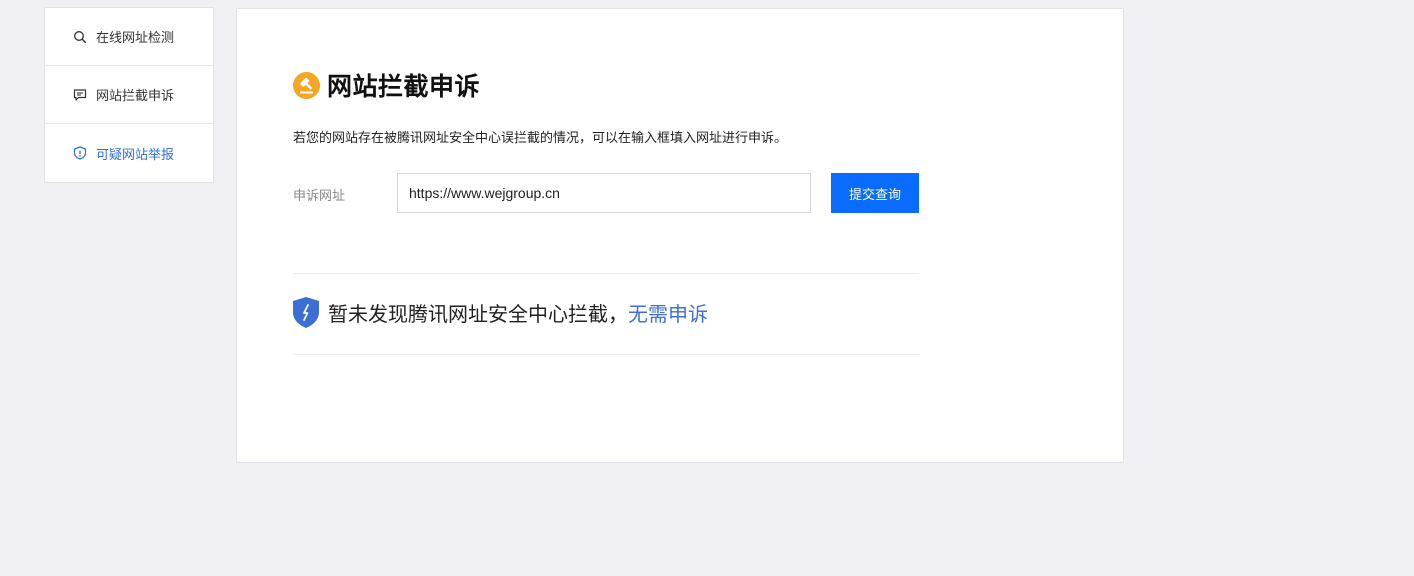  Describe the element at coordinates (540, 138) in the screenshot. I see `page-description: 若您的网站存在被腾讯网址安全中心误拦截的情况，可以在输入框填入网址进行申诉。` at that location.